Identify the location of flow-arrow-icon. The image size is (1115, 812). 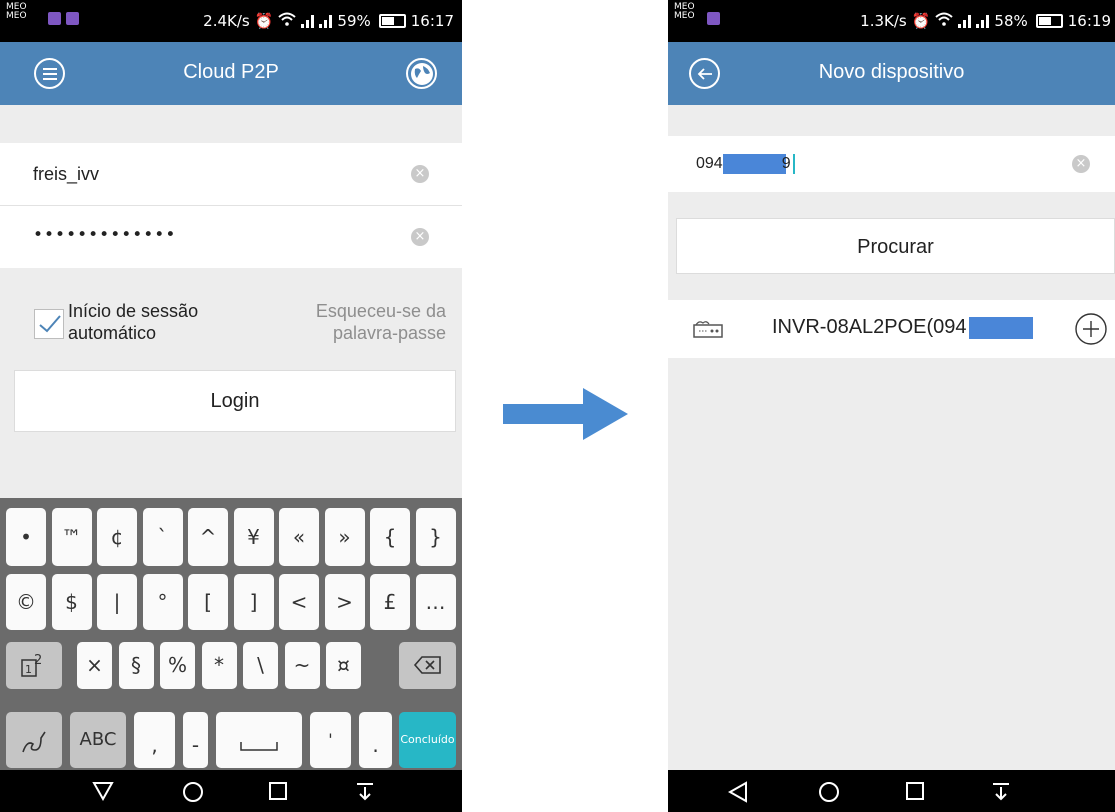
(565, 414).